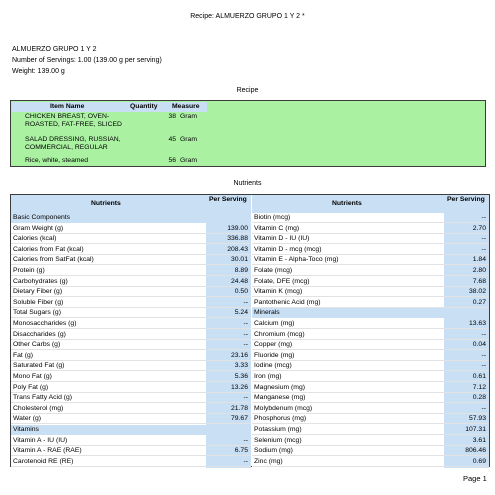 The width and height of the screenshot is (495, 495). What do you see at coordinates (131, 260) in the screenshot?
I see `nutrient-row: Calories from SatFat (kcal) 30.01` at bounding box center [131, 260].